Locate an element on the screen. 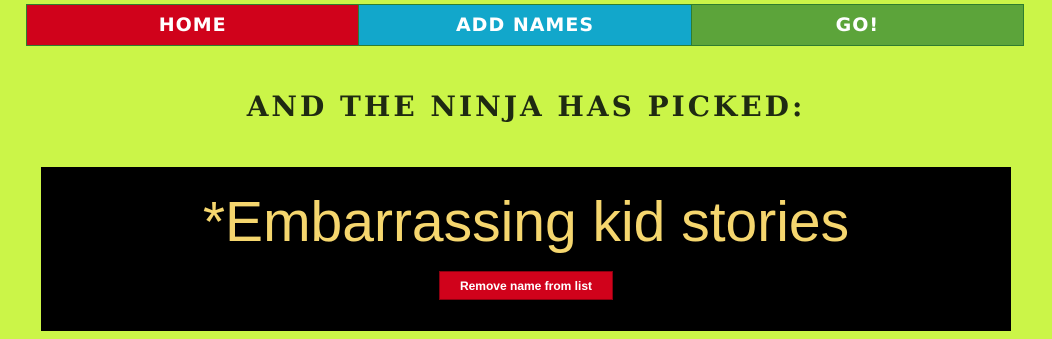 Image resolution: width=1052 pixels, height=339 pixels. nav-home-label: HOME is located at coordinates (192, 25).